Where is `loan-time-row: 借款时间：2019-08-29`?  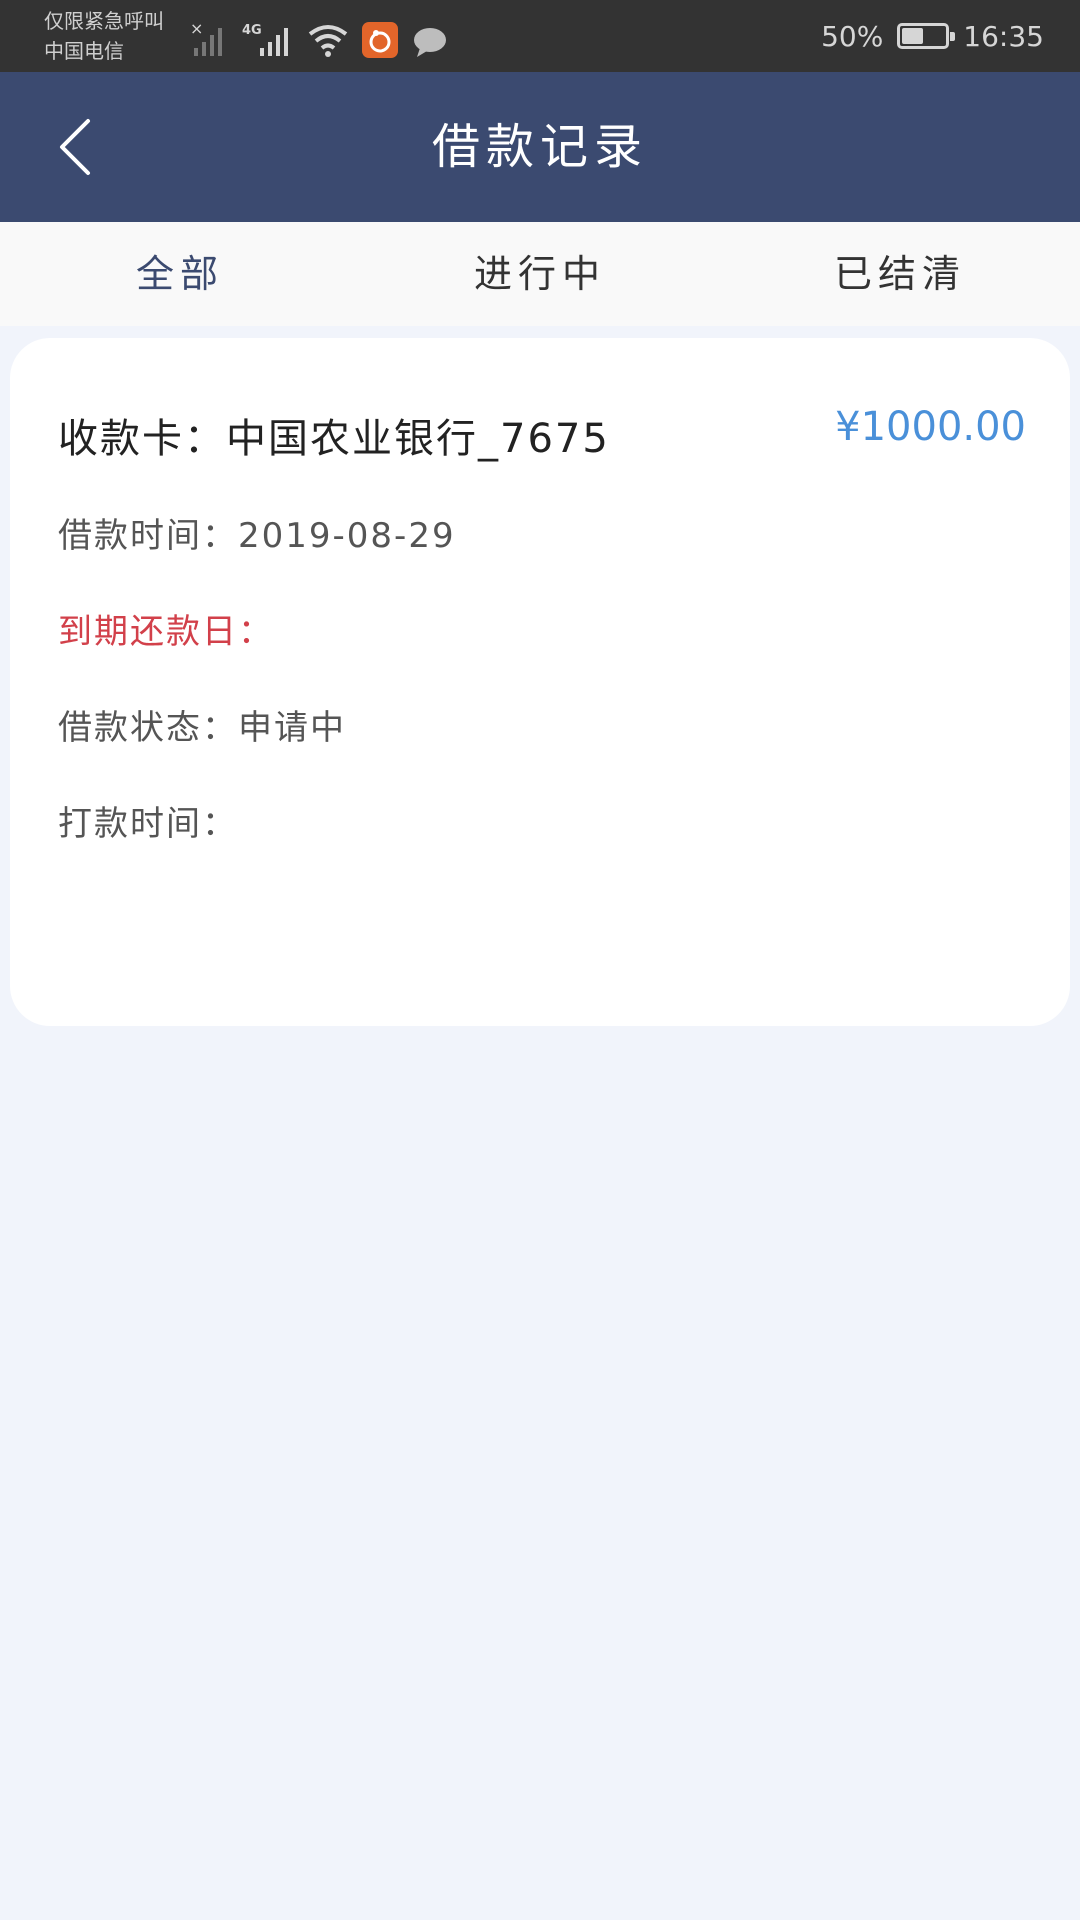 loan-time-row: 借款时间：2019-08-29 is located at coordinates (257, 532).